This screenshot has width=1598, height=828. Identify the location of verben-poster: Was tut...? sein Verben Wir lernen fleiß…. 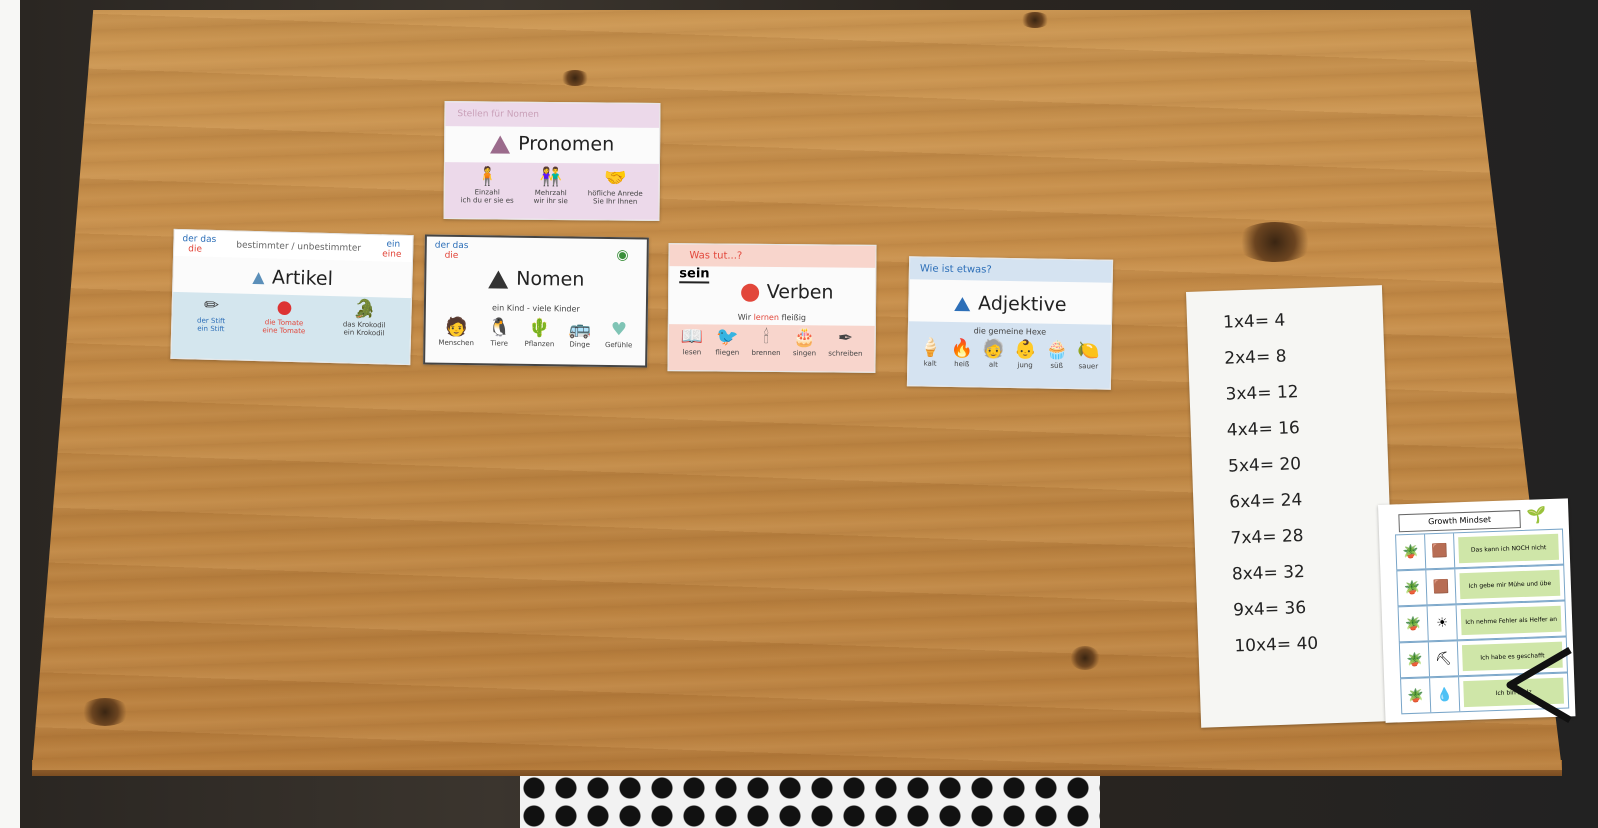
(772, 308).